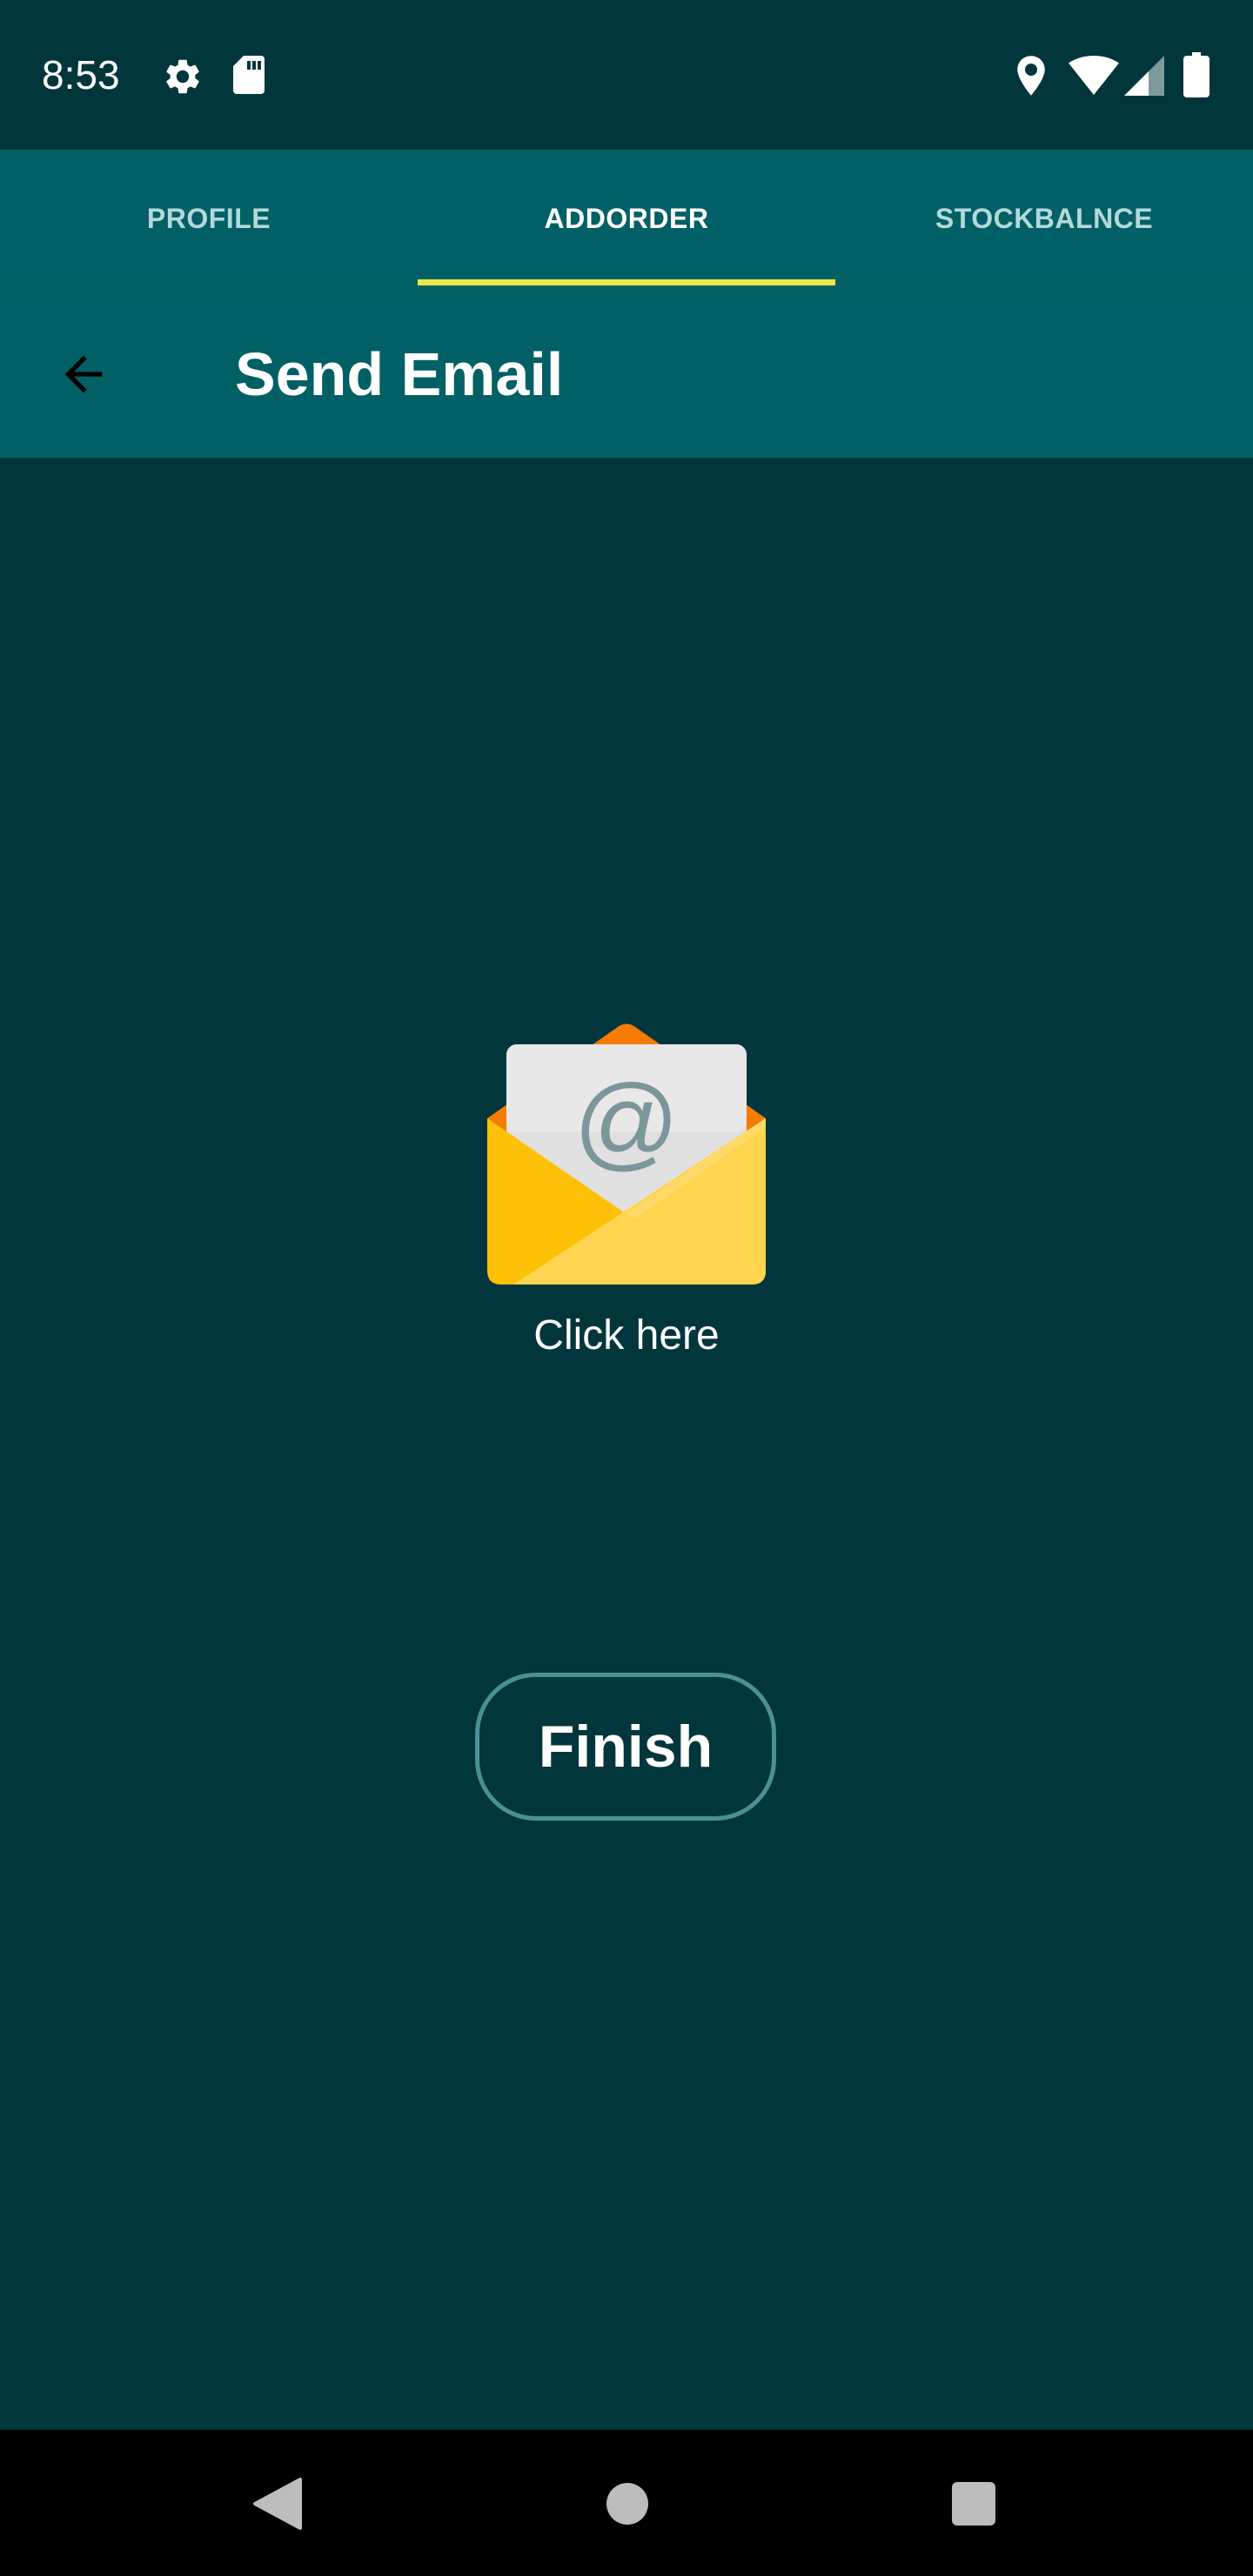 This screenshot has width=1253, height=2576. I want to click on nav-recents-button, so click(974, 2504).